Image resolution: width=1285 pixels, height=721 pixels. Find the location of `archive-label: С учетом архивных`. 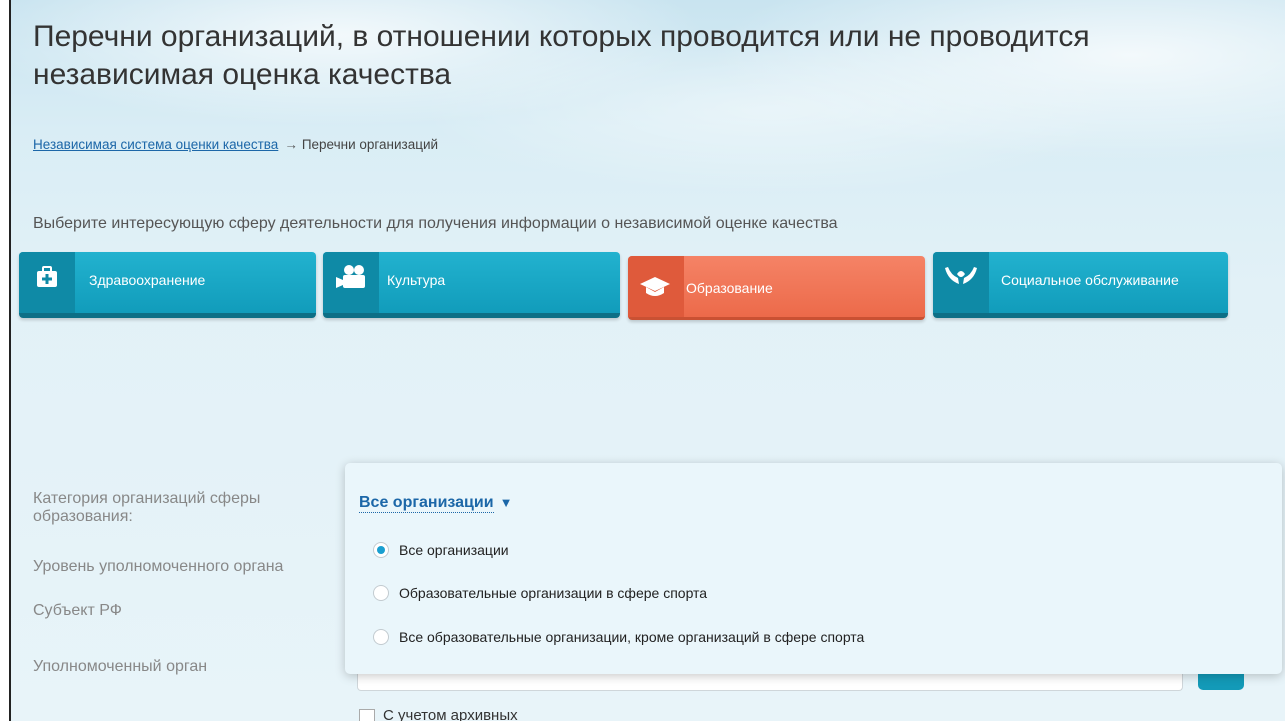

archive-label: С учетом архивных is located at coordinates (450, 714).